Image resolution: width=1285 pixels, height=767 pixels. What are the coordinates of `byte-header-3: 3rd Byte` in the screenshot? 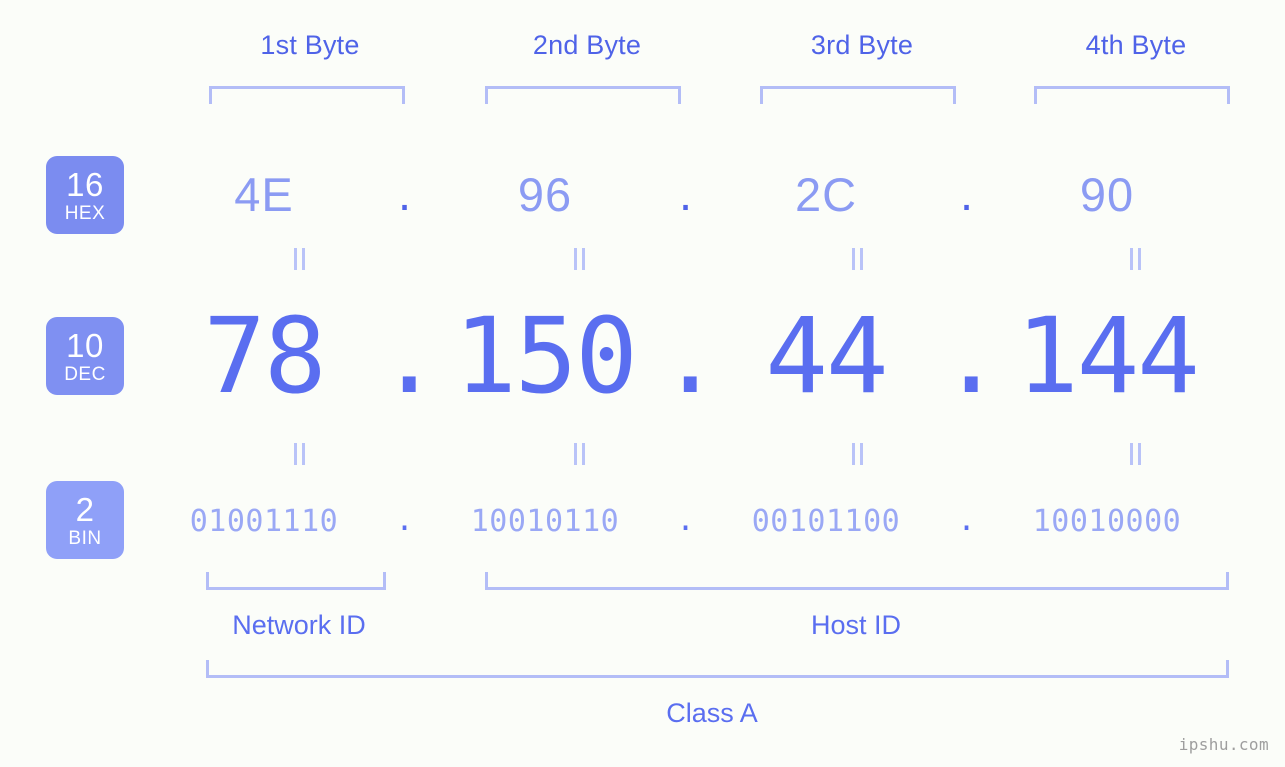 It's located at (862, 45).